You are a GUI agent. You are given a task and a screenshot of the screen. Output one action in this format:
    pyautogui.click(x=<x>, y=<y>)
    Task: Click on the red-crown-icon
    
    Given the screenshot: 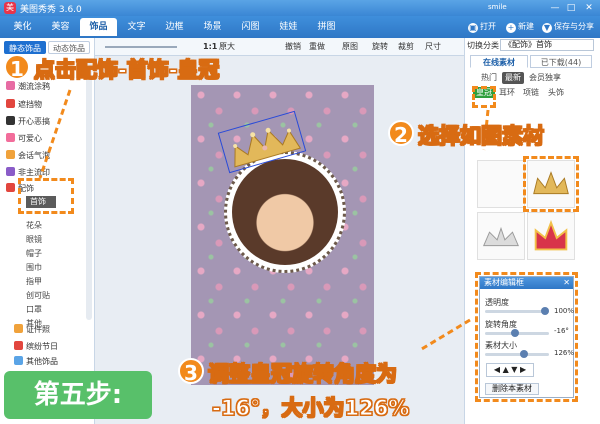 What is the action you would take?
    pyautogui.click(x=551, y=235)
    